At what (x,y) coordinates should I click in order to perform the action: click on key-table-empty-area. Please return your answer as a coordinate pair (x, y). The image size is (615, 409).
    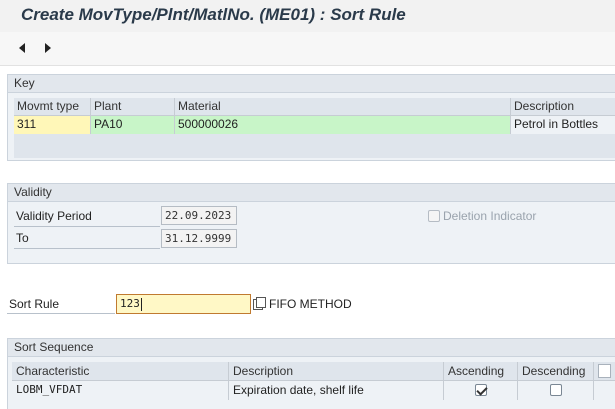
    Looking at the image, I should click on (314, 146).